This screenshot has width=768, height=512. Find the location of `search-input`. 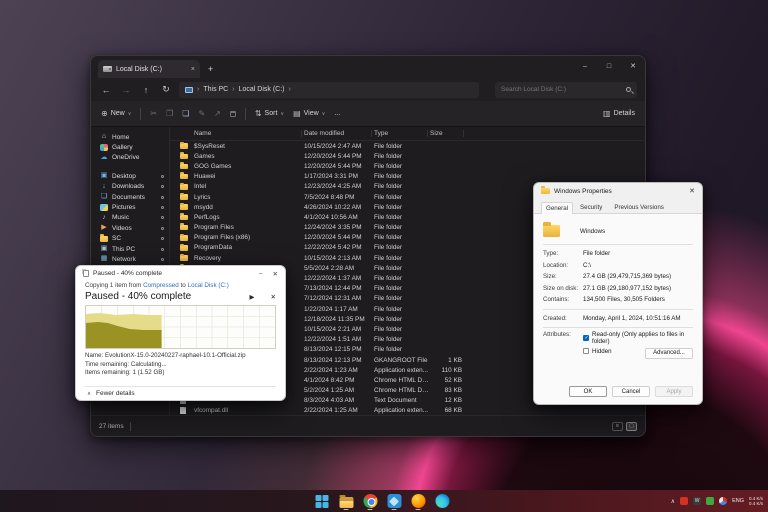

search-input is located at coordinates (563, 89).